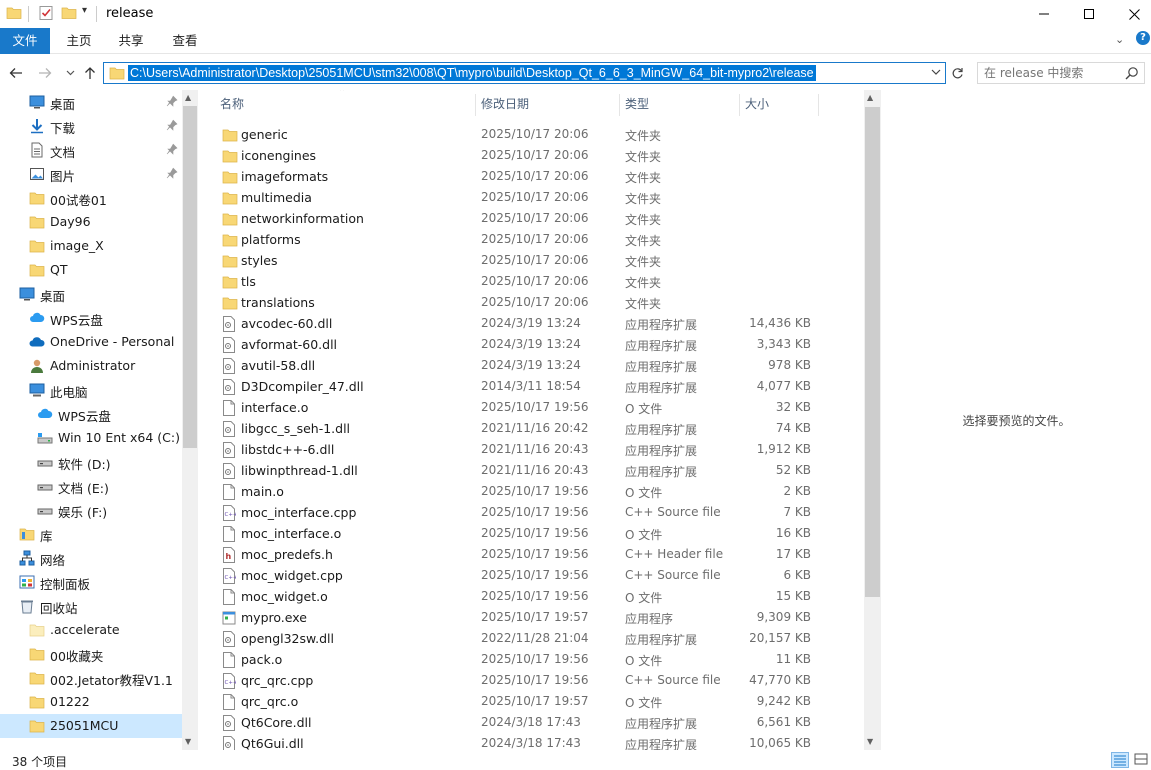 Image resolution: width=1151 pixels, height=770 pixels. What do you see at coordinates (91, 174) in the screenshot?
I see `nav-item: 图片` at bounding box center [91, 174].